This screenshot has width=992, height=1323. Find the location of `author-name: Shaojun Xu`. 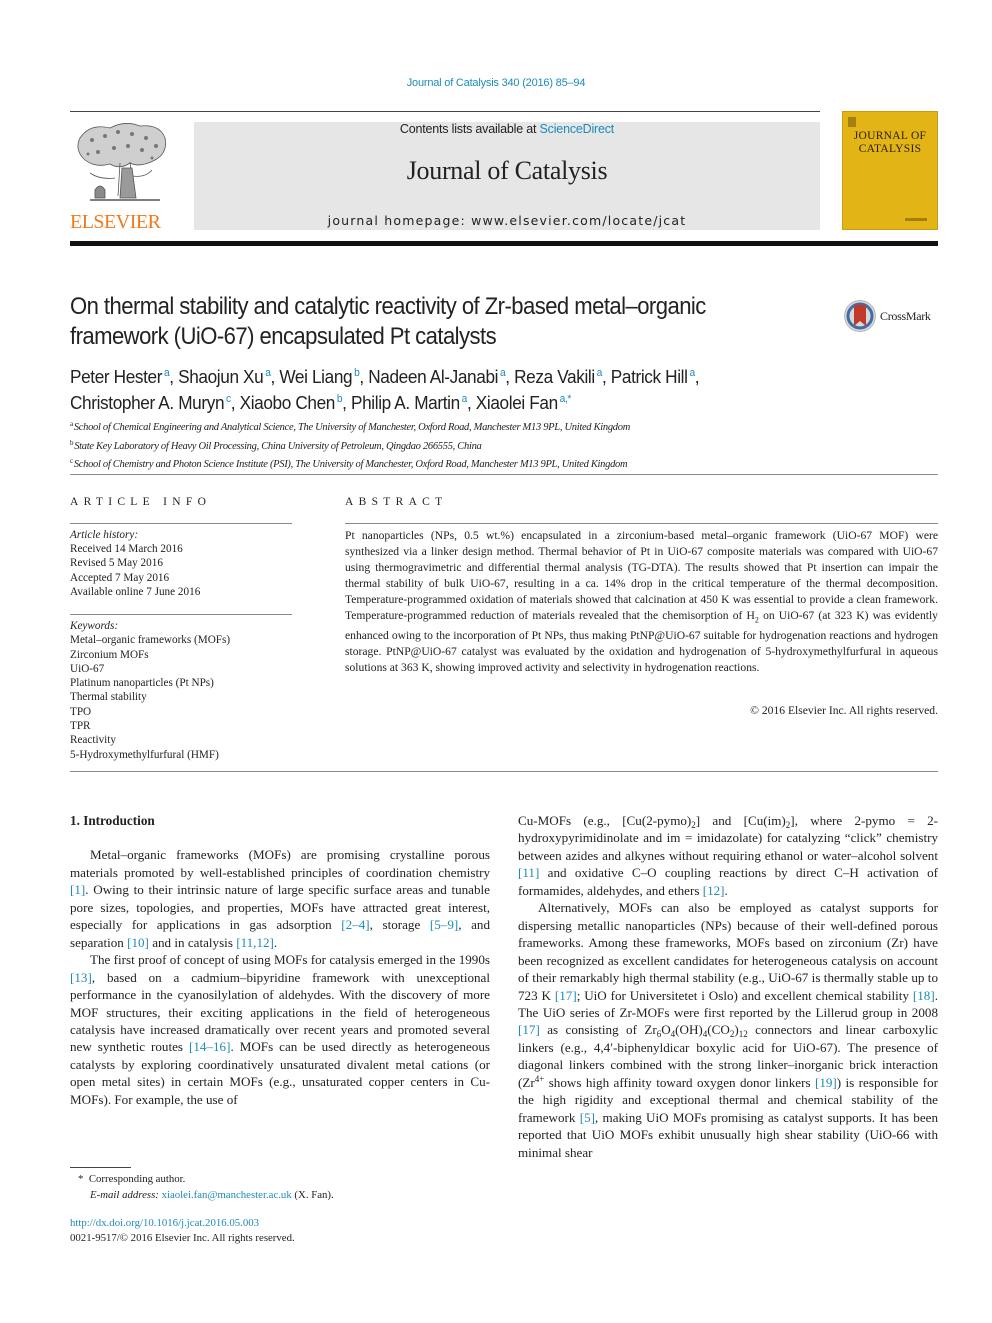

author-name: Shaojun Xu is located at coordinates (221, 376).